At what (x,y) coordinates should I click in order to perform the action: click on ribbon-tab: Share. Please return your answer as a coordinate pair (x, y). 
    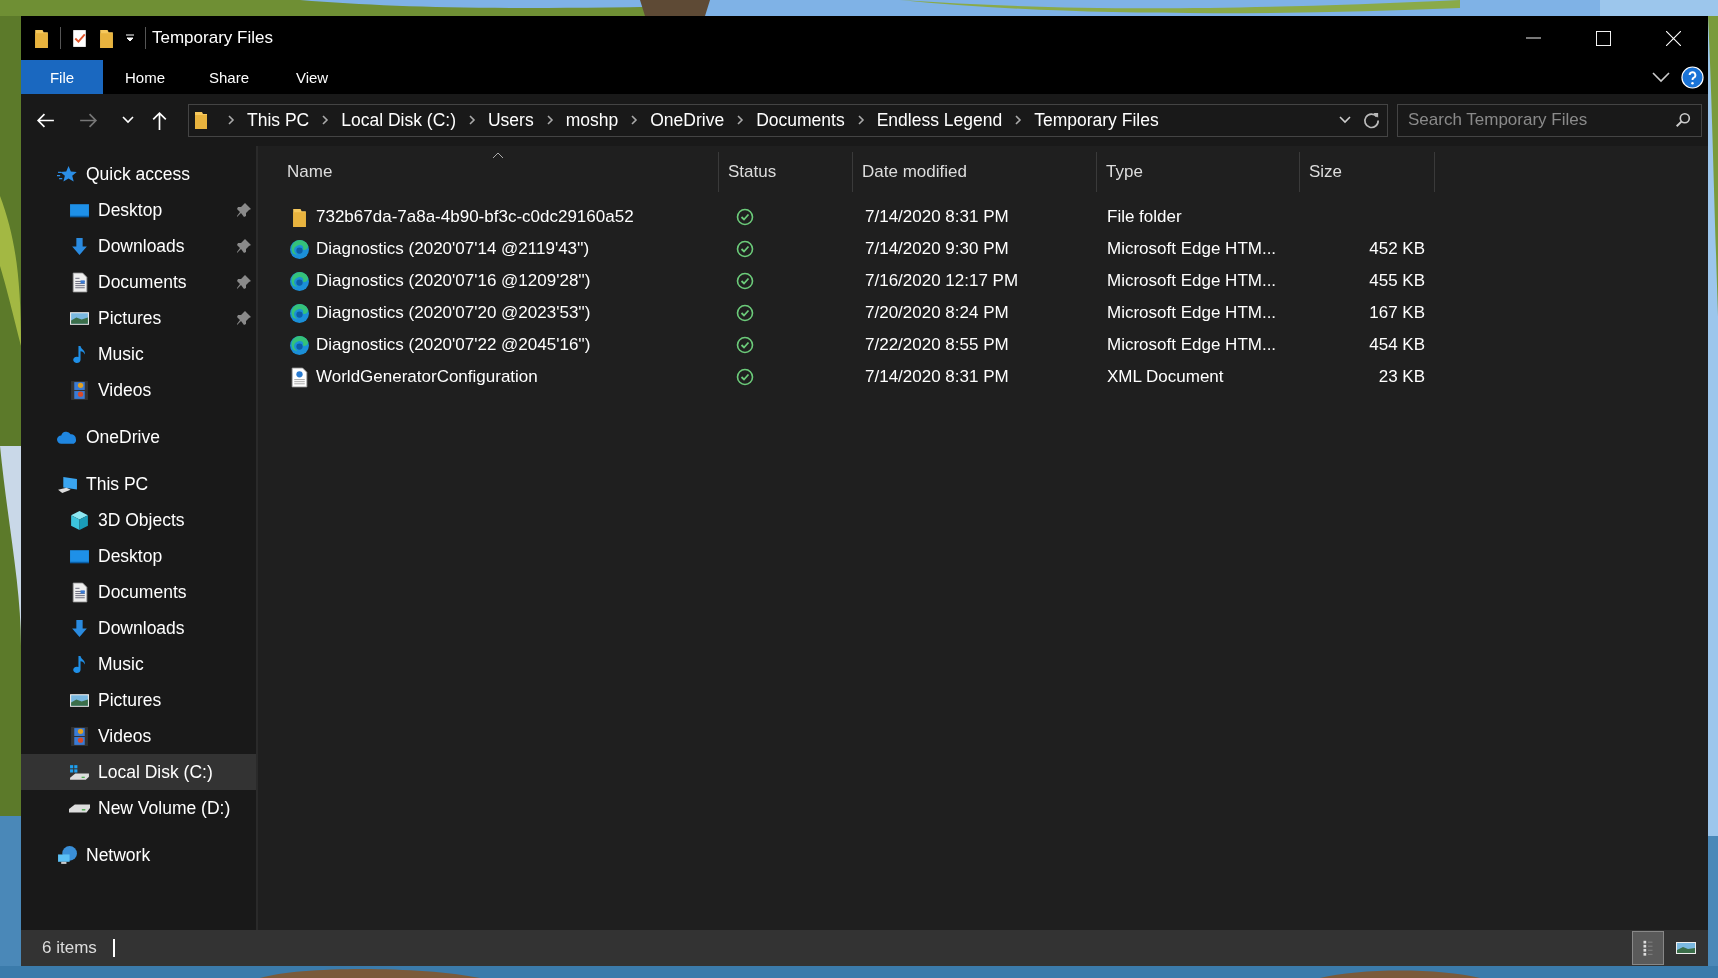
    Looking at the image, I should click on (229, 77).